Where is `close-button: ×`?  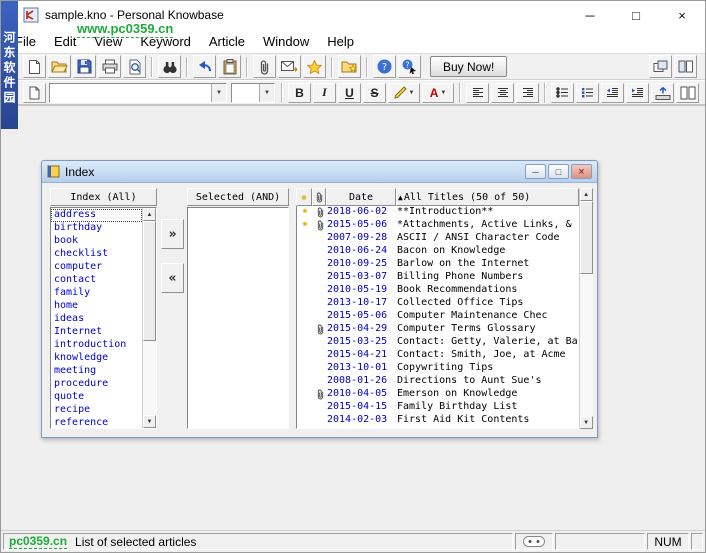 close-button: × is located at coordinates (682, 15).